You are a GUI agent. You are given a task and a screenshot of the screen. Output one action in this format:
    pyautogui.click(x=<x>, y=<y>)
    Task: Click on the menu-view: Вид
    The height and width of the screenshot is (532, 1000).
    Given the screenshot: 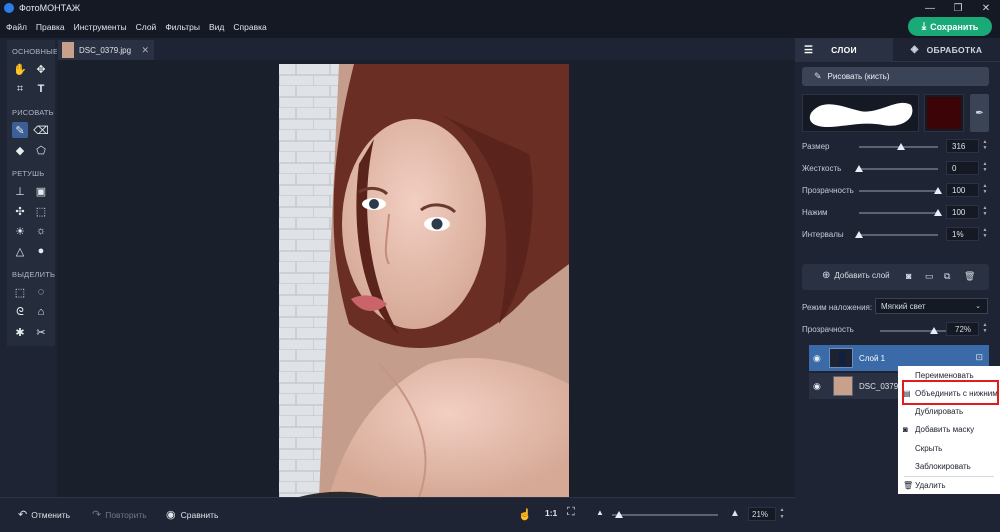 What is the action you would take?
    pyautogui.click(x=216, y=27)
    